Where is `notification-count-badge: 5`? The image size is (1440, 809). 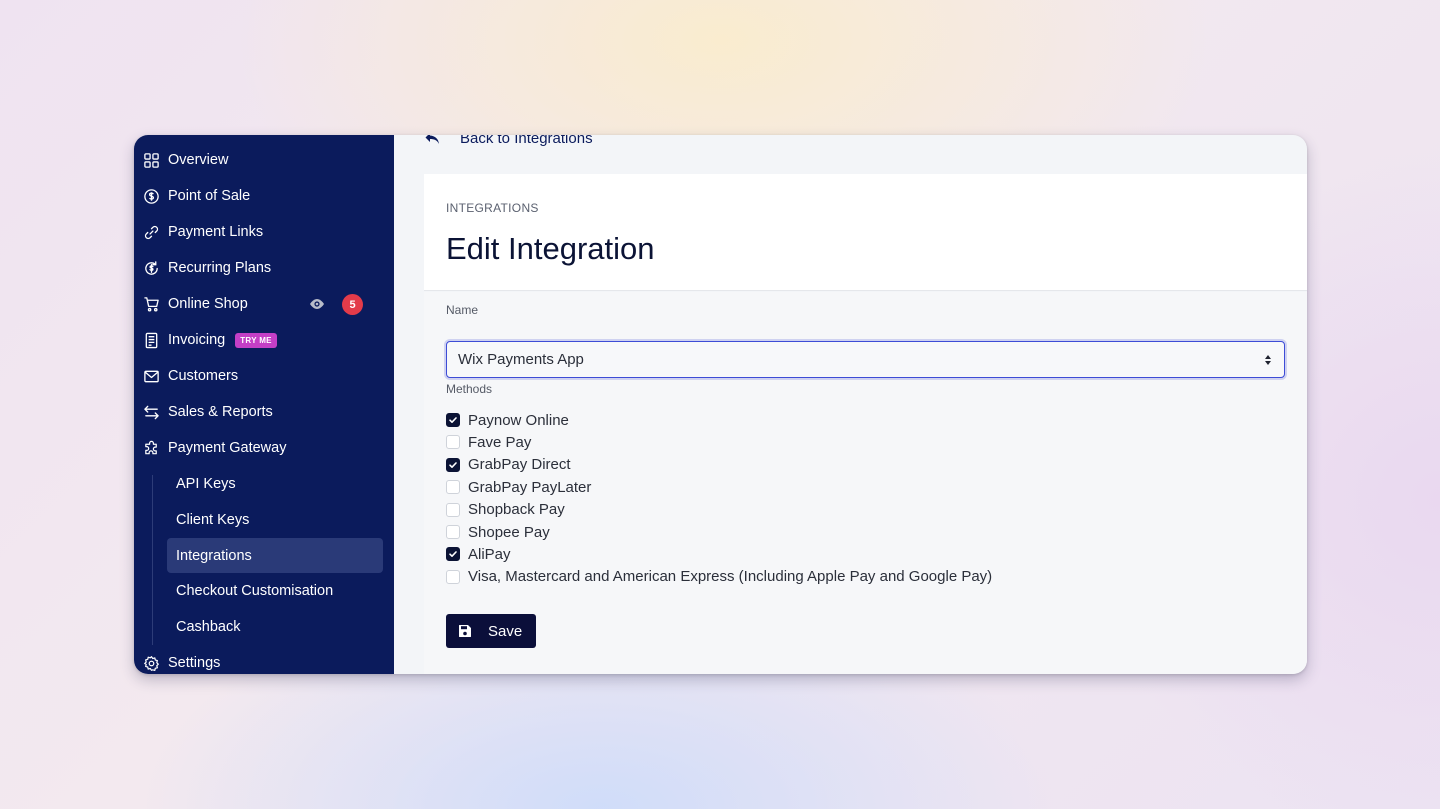
notification-count-badge: 5 is located at coordinates (352, 304).